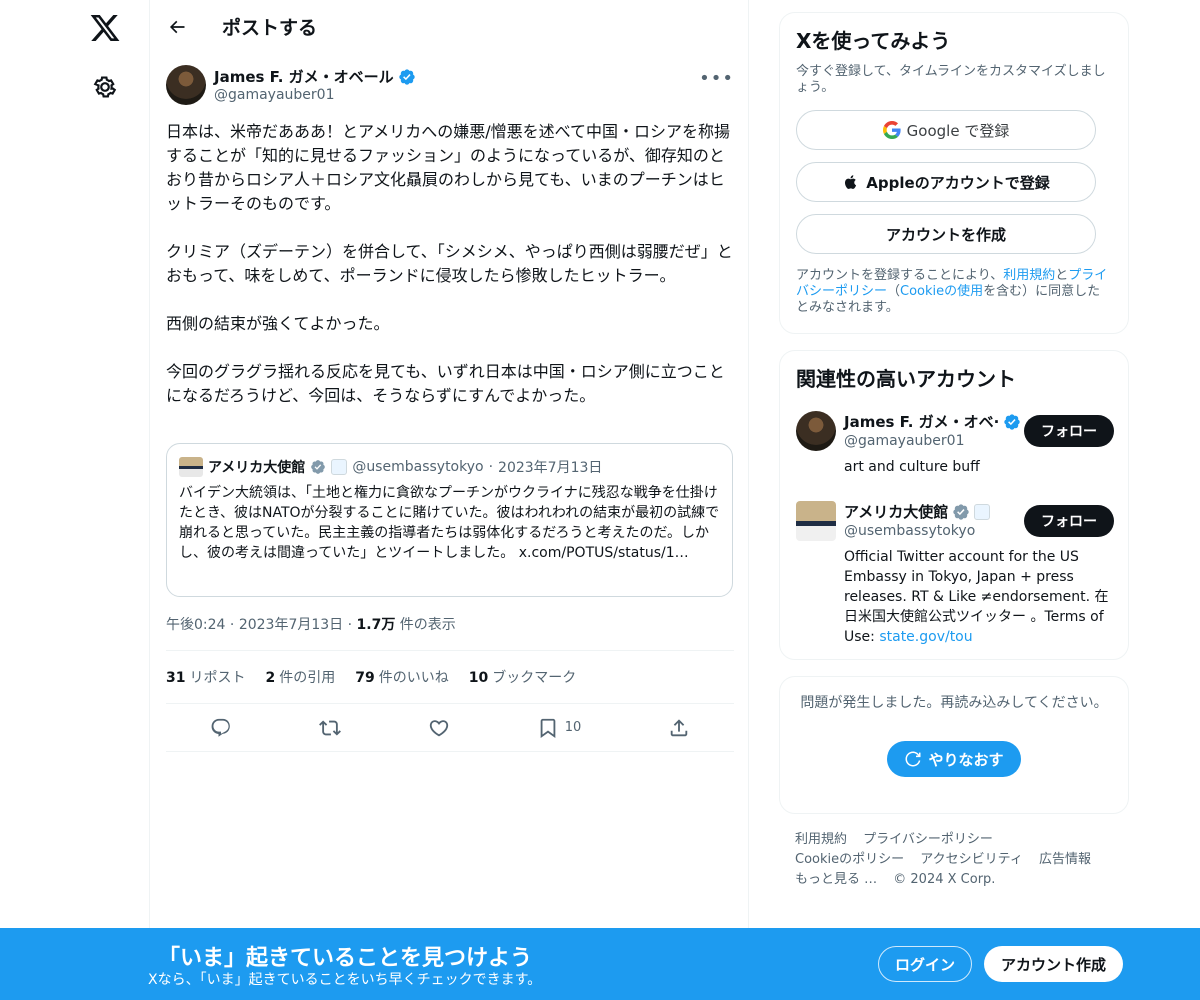 Image resolution: width=1200 pixels, height=1000 pixels. What do you see at coordinates (1065, 859) in the screenshot?
I see `footer-link-ads: 広告情報` at bounding box center [1065, 859].